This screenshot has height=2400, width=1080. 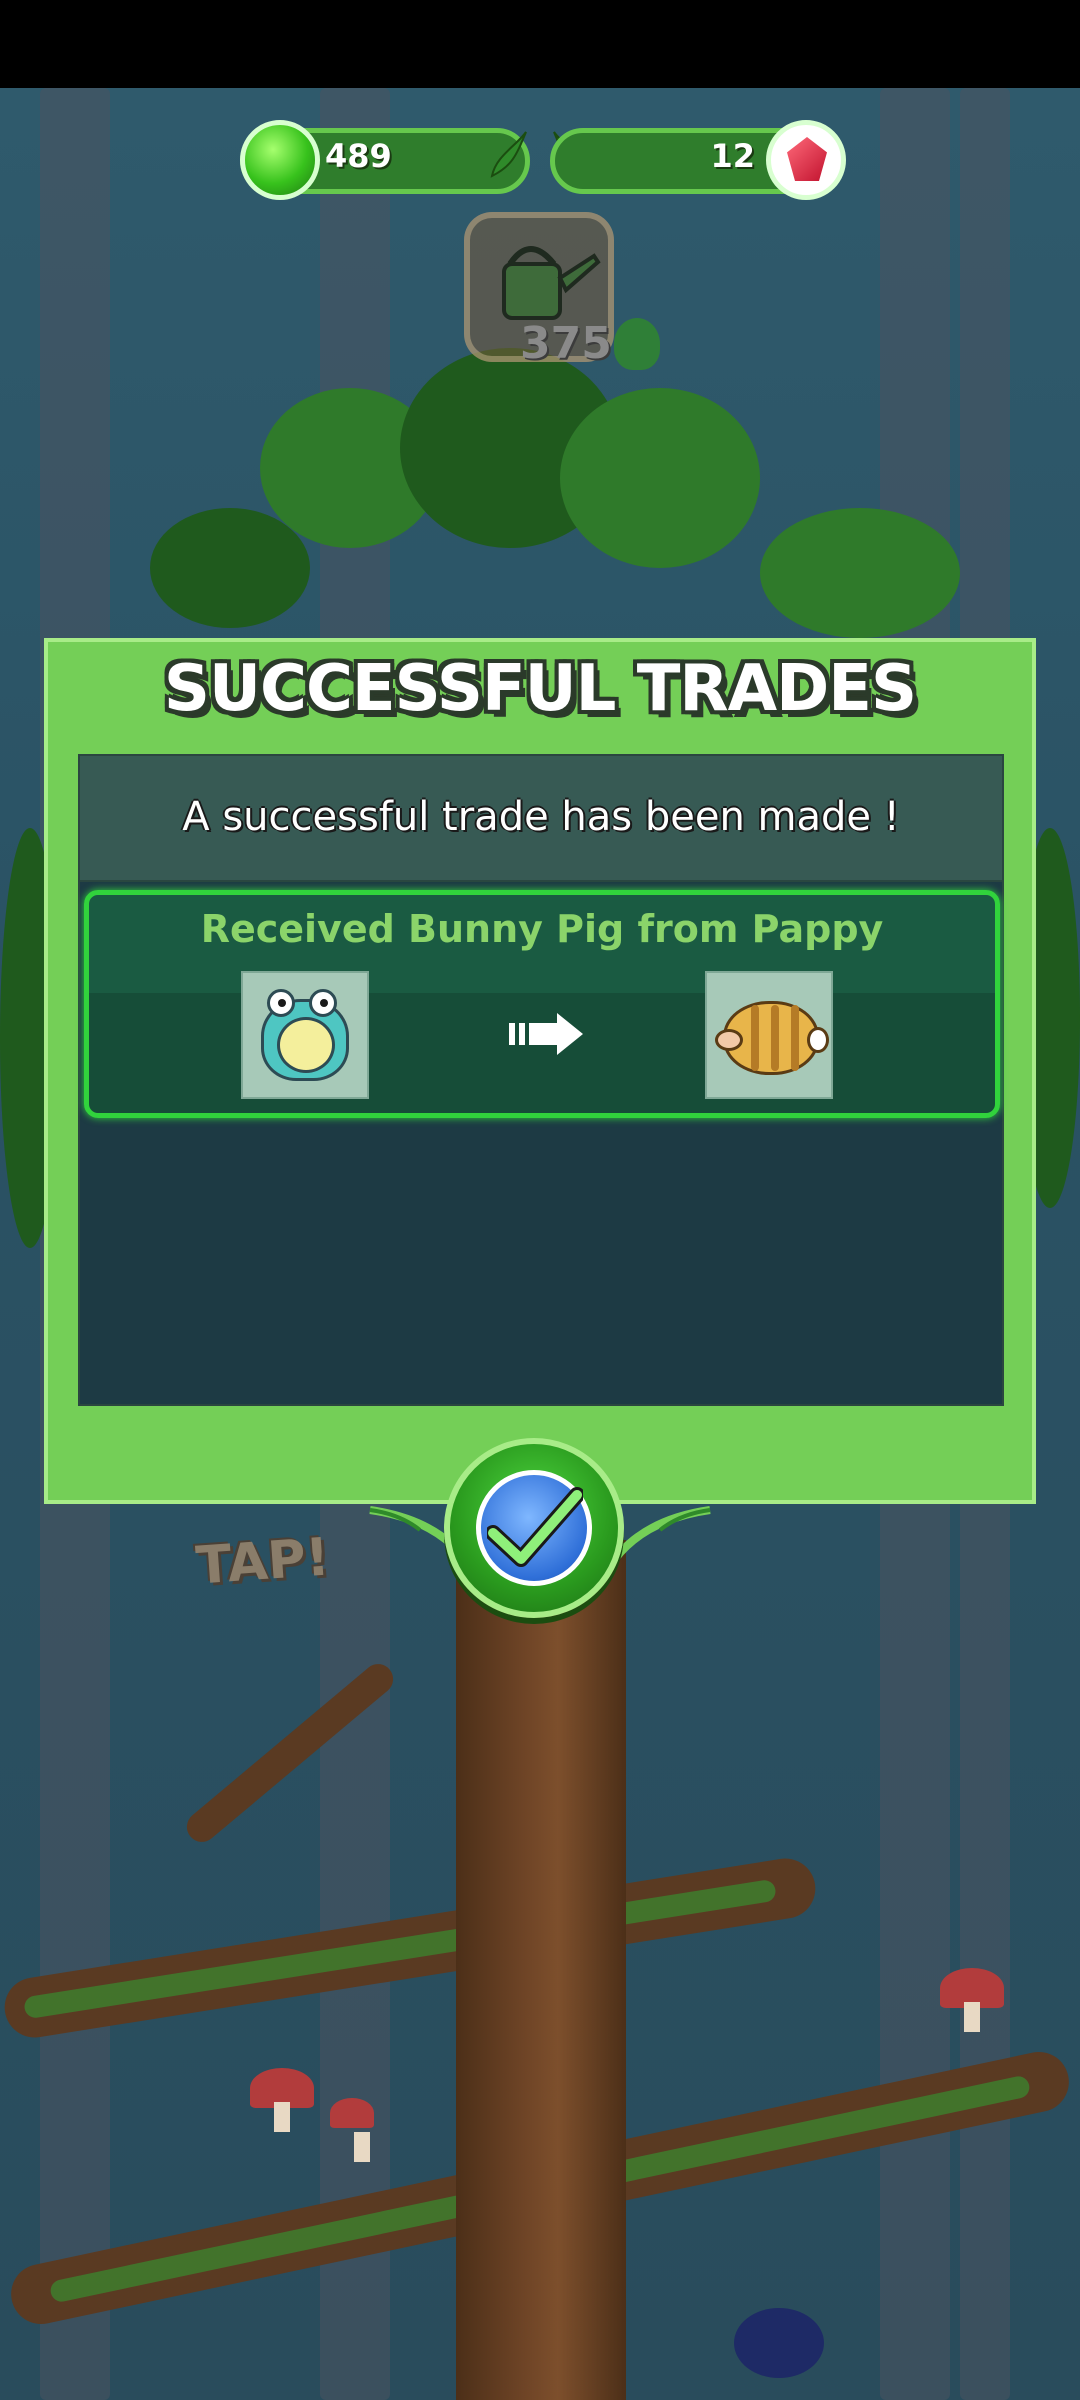 I want to click on trade-label: Received Bunny Pig from Pappy, so click(x=542, y=929).